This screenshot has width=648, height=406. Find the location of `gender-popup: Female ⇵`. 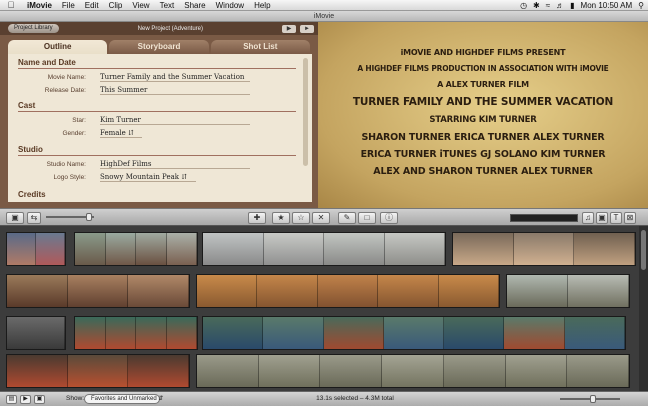

gender-popup: Female ⇵ is located at coordinates (121, 133).